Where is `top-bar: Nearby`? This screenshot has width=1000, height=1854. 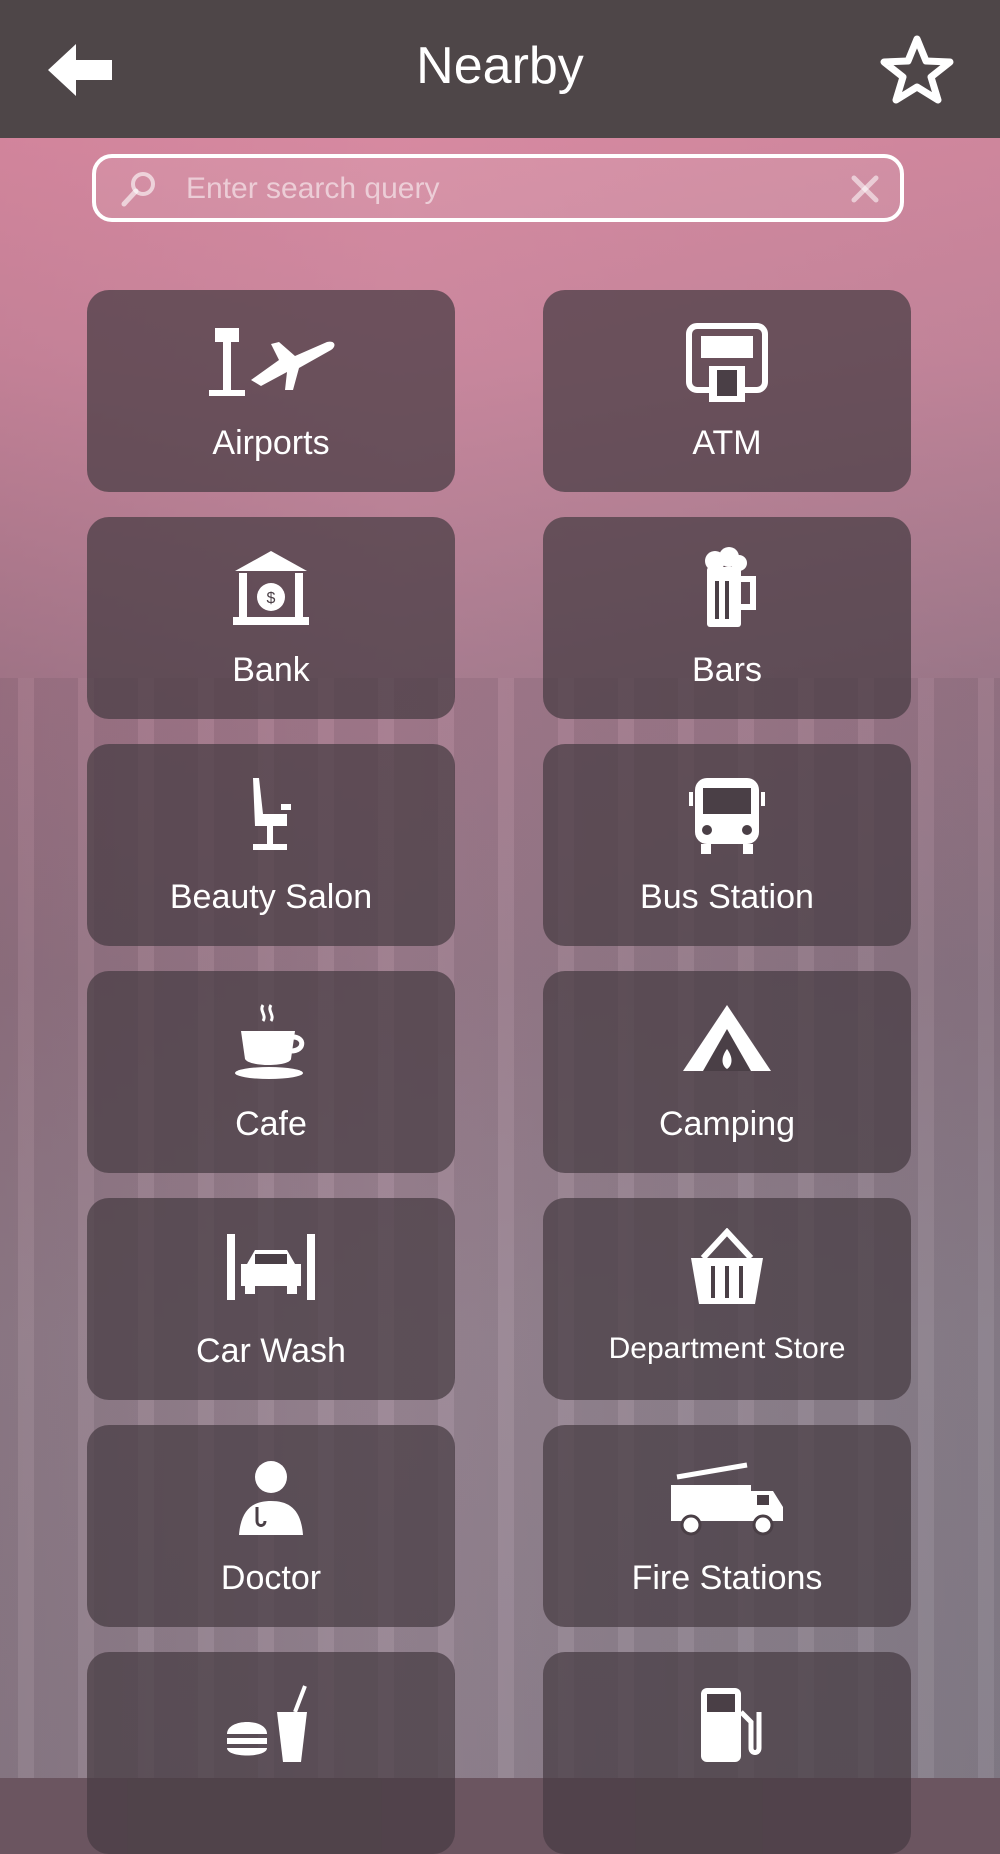
top-bar: Nearby is located at coordinates (500, 69).